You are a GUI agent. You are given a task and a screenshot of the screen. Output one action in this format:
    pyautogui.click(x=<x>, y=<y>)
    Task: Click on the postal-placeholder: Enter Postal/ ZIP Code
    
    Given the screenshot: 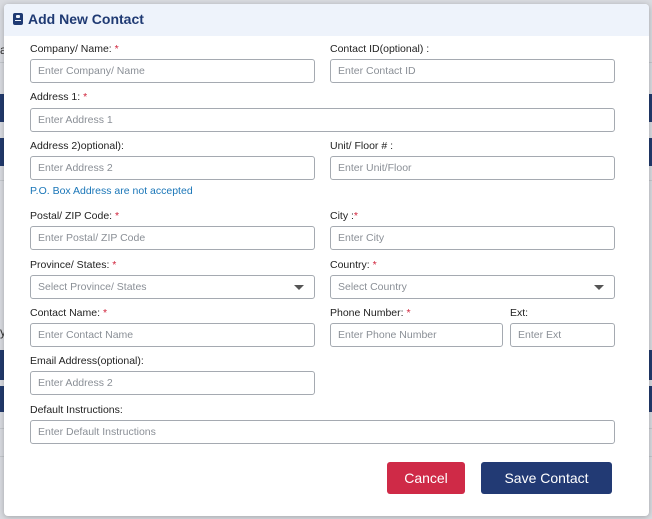 What is the action you would take?
    pyautogui.click(x=92, y=238)
    